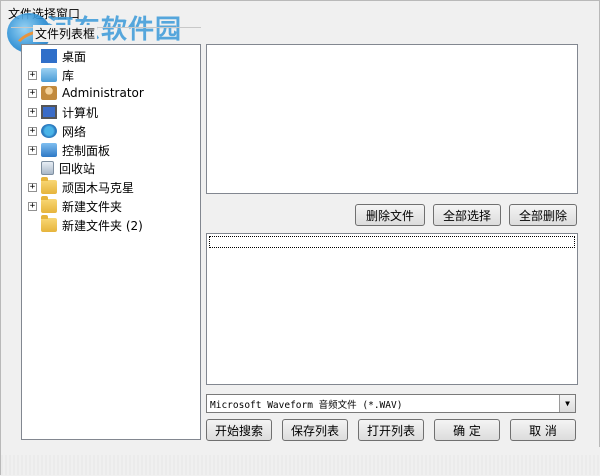  Describe the element at coordinates (390, 215) in the screenshot. I see `delete-file-button: 删除文件` at that location.